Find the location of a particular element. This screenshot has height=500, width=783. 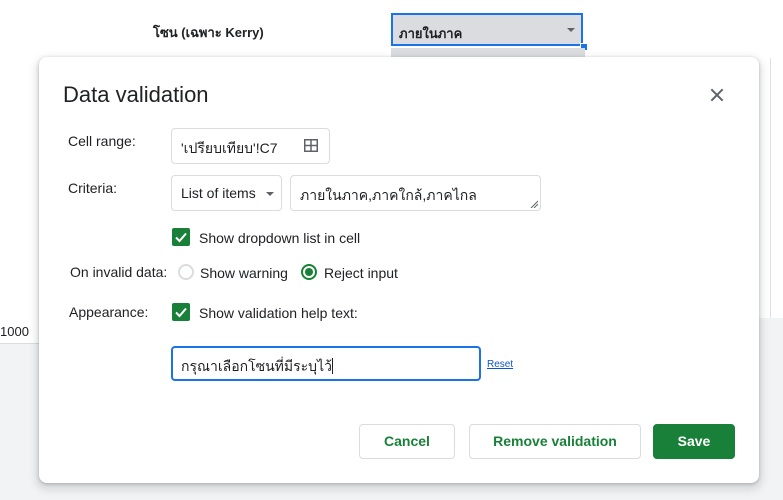

select-range-grid-icon is located at coordinates (311, 145).